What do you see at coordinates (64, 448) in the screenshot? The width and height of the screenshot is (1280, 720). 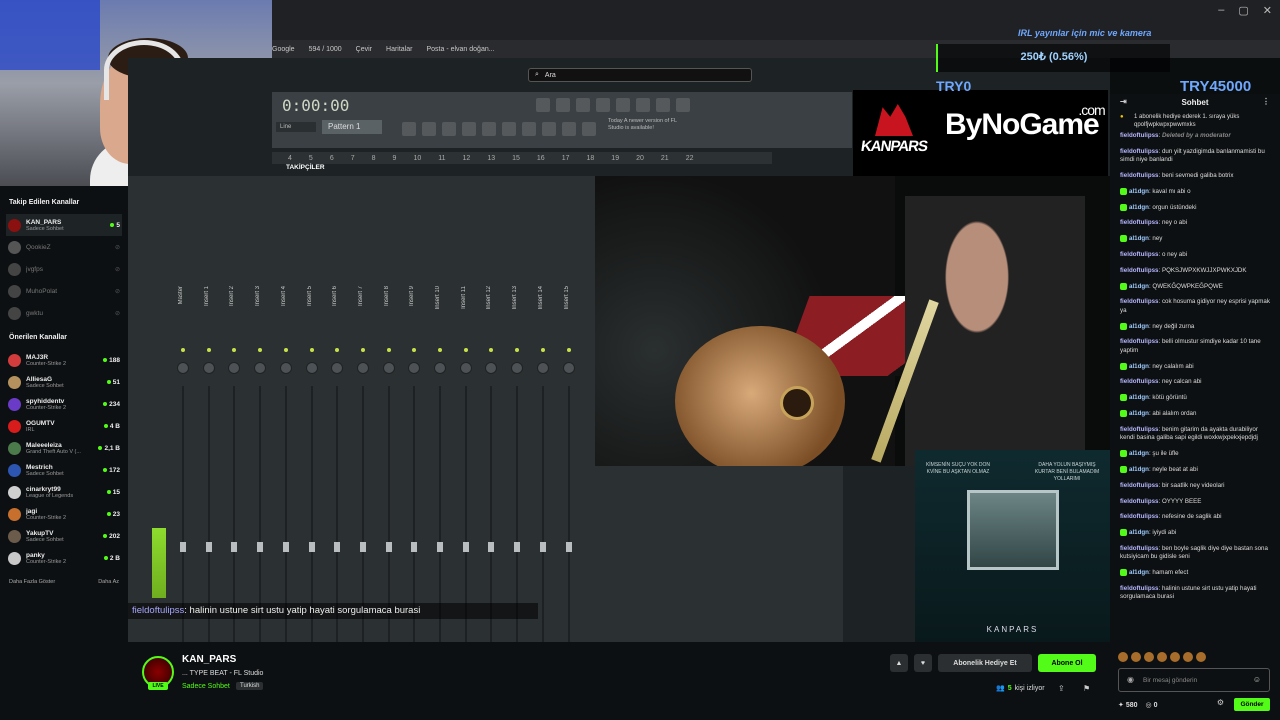 I see `sidebar-item-channel: Maleeeleiza Grand Theft Auto V (... 2,1 B` at bounding box center [64, 448].